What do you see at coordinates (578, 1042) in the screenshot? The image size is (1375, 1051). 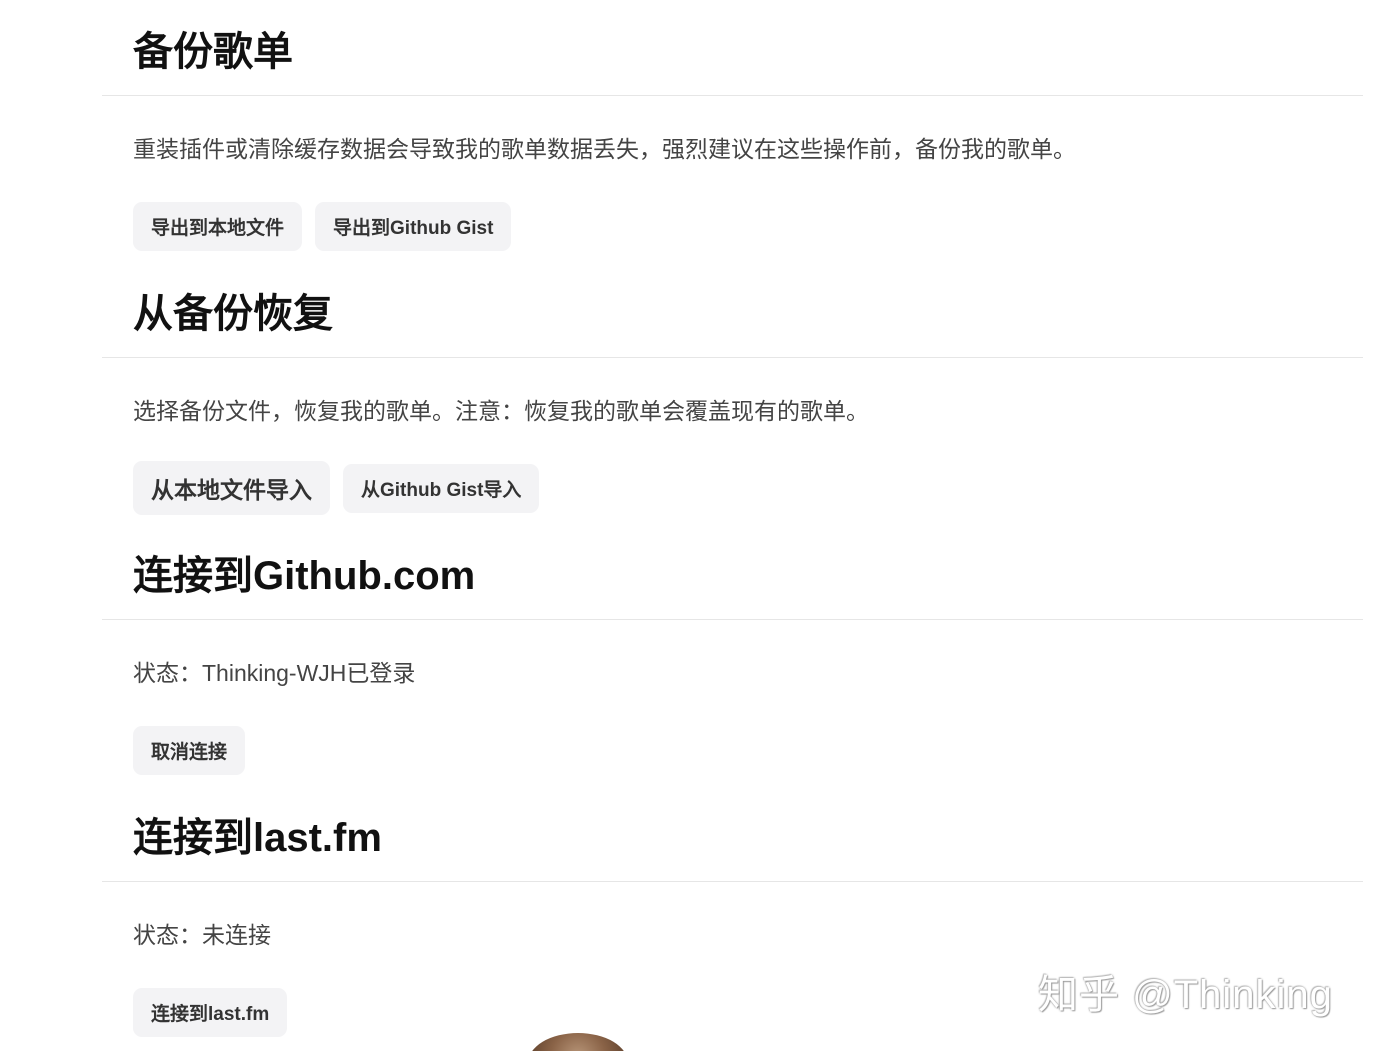 I see `avatar` at bounding box center [578, 1042].